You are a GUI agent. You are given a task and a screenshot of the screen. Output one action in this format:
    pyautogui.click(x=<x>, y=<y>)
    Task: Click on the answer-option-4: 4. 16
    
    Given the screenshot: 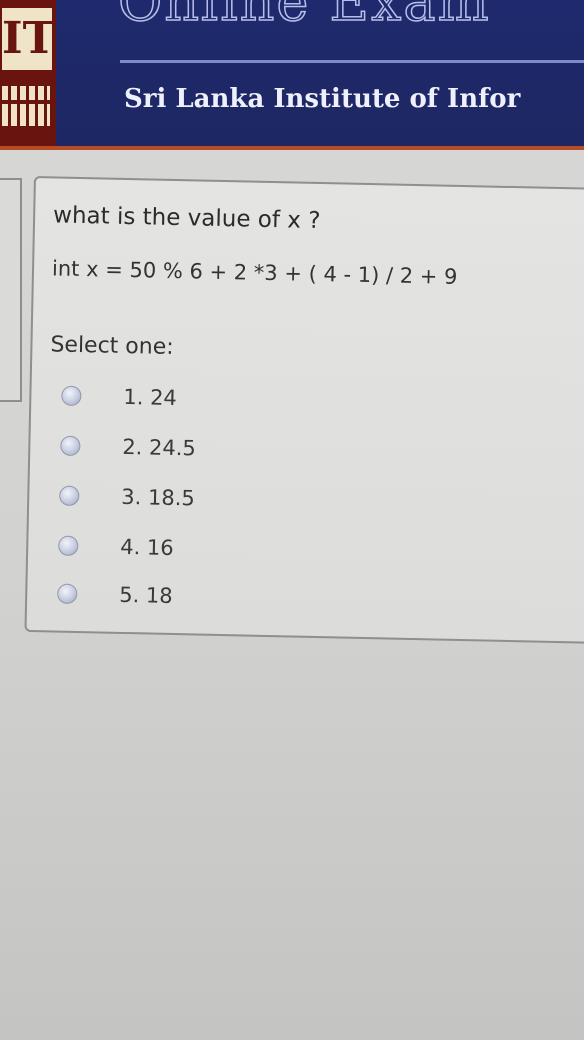 What is the action you would take?
    pyautogui.click(x=208, y=549)
    